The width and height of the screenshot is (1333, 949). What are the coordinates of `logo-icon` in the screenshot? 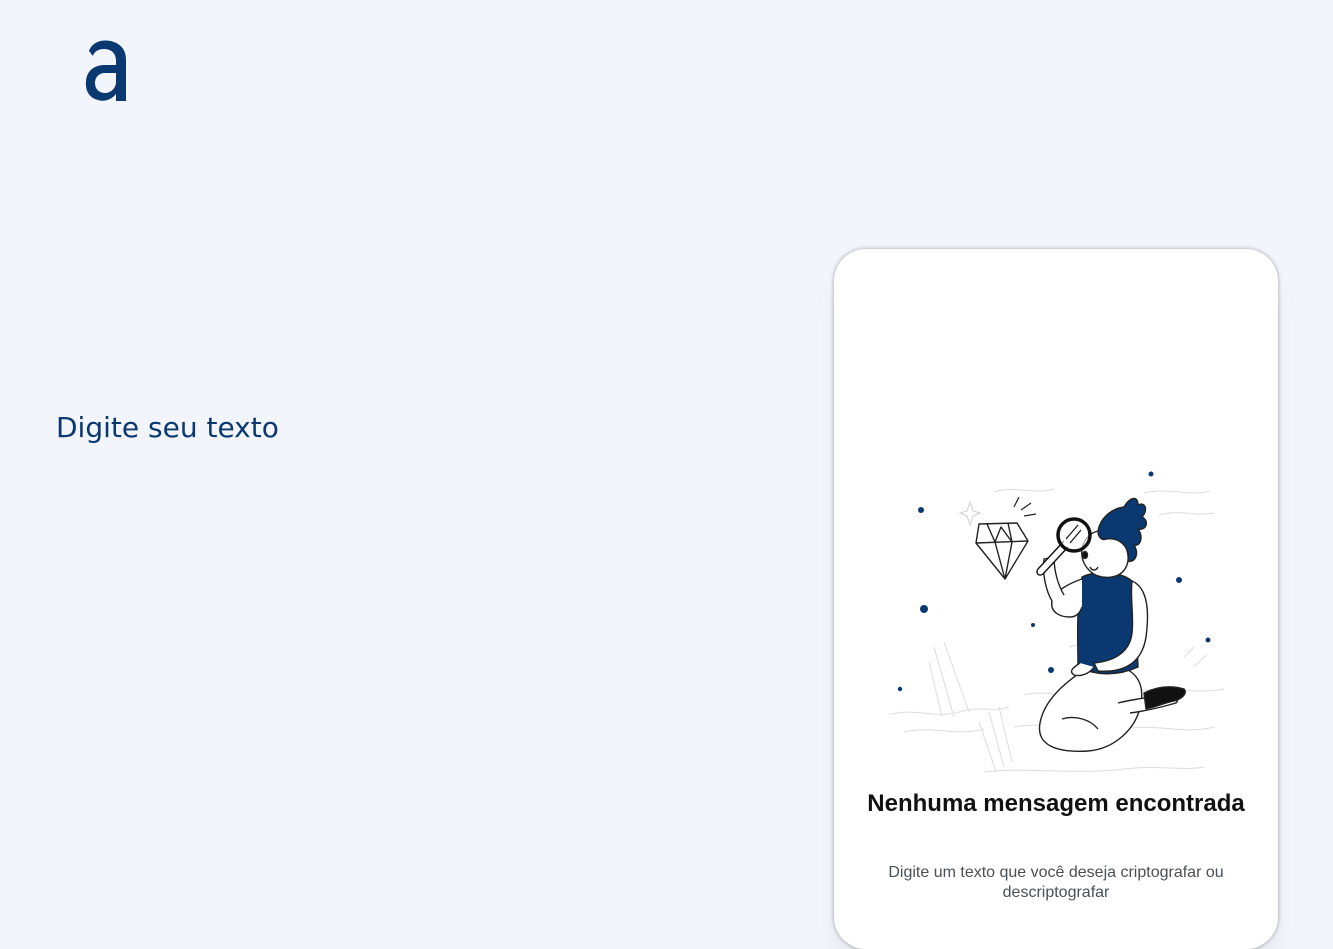 It's located at (107, 70).